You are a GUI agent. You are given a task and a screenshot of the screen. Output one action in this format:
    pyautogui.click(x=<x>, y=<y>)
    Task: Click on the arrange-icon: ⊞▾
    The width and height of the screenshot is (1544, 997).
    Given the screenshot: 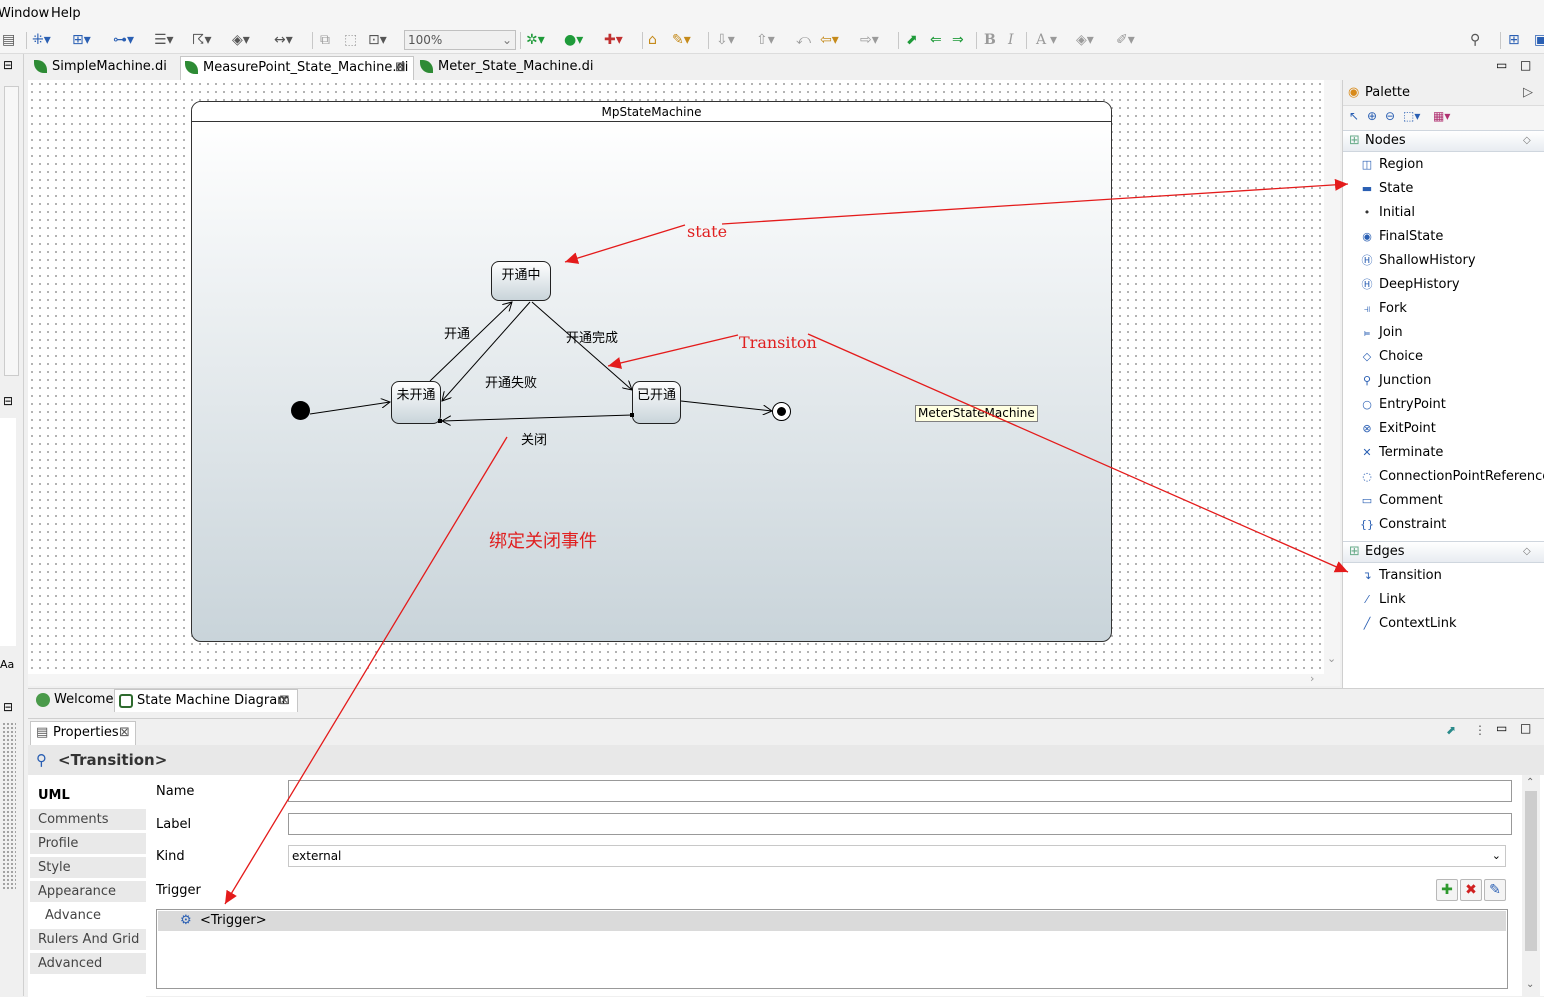 What is the action you would take?
    pyautogui.click(x=81, y=40)
    